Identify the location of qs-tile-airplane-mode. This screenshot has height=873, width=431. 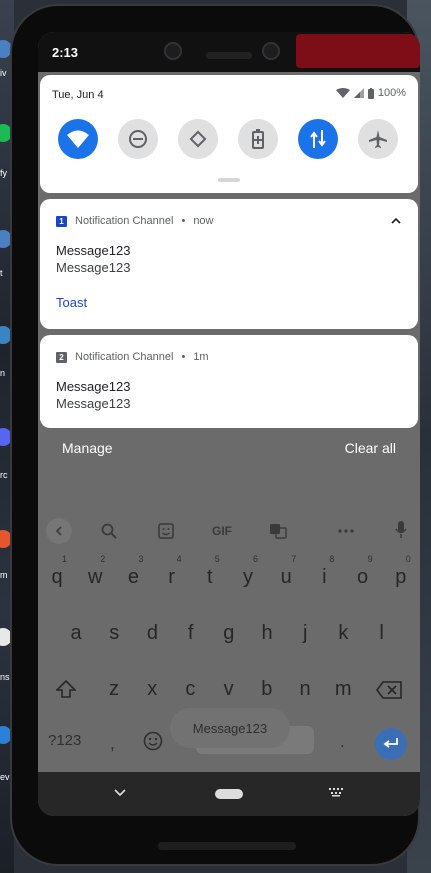
(378, 139).